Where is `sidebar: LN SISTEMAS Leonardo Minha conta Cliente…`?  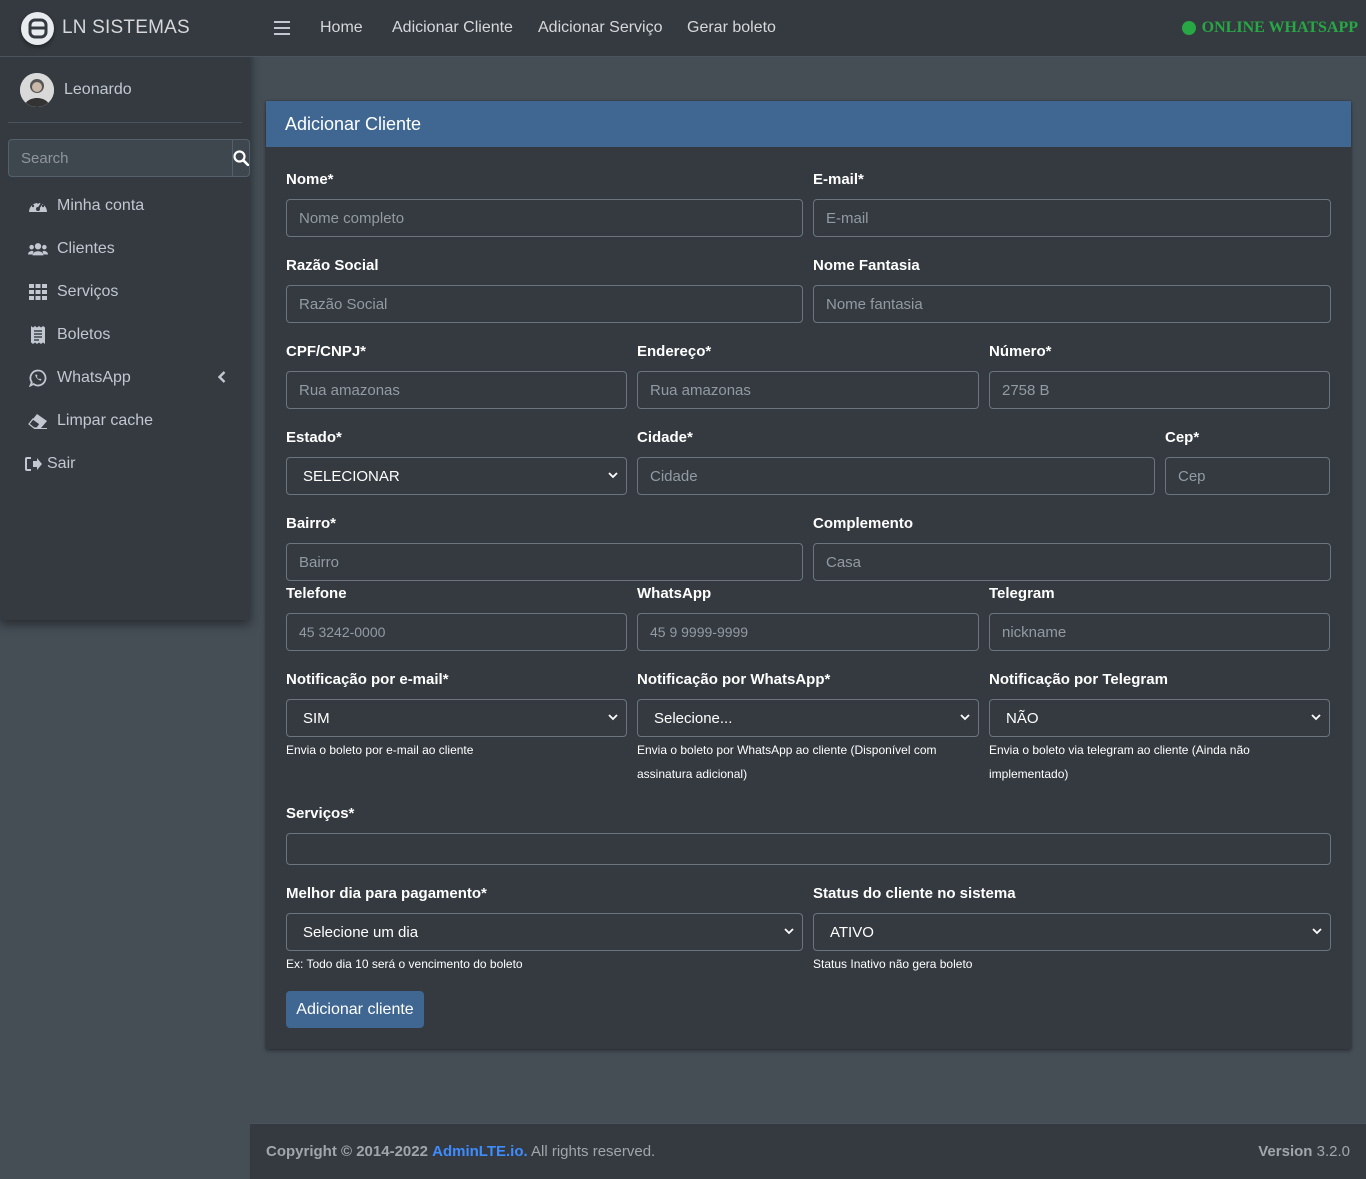
sidebar: LN SISTEMAS Leonardo Minha conta Cliente… is located at coordinates (125, 310).